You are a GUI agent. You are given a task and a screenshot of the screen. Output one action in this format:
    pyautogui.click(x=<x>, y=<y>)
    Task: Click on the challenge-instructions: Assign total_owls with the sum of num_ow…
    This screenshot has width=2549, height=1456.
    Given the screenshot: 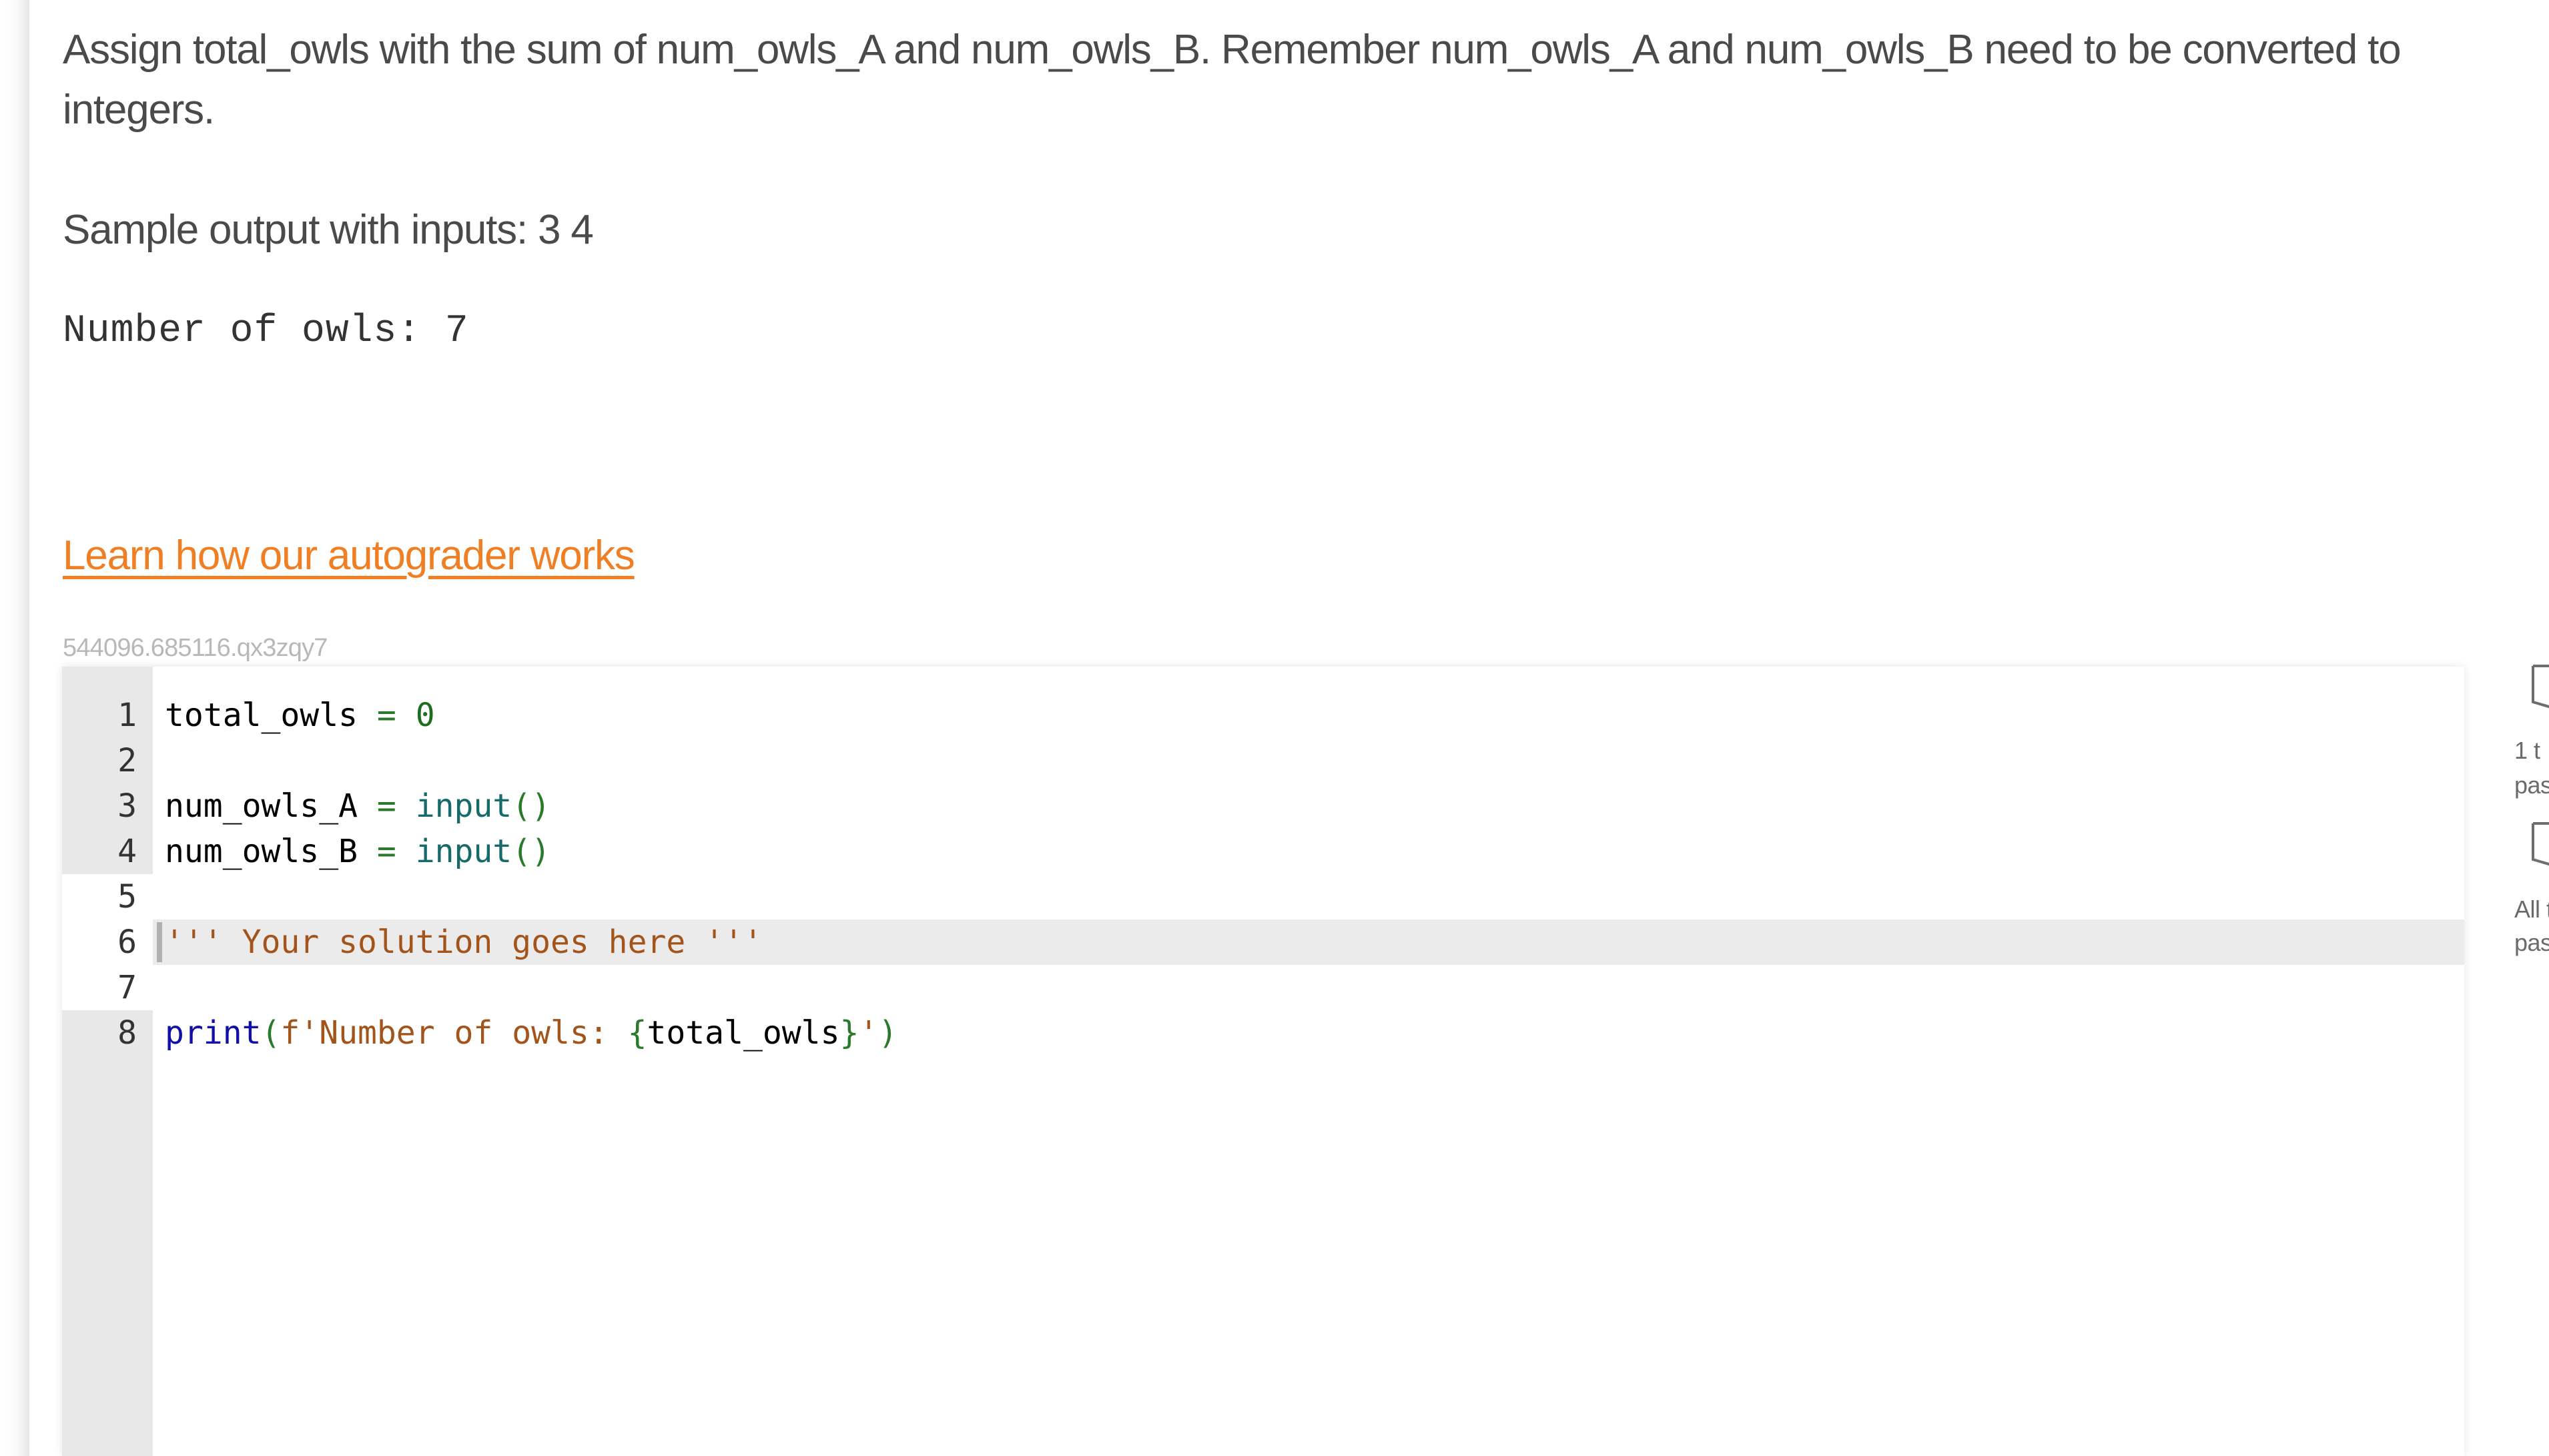 What is the action you would take?
    pyautogui.click(x=1232, y=80)
    